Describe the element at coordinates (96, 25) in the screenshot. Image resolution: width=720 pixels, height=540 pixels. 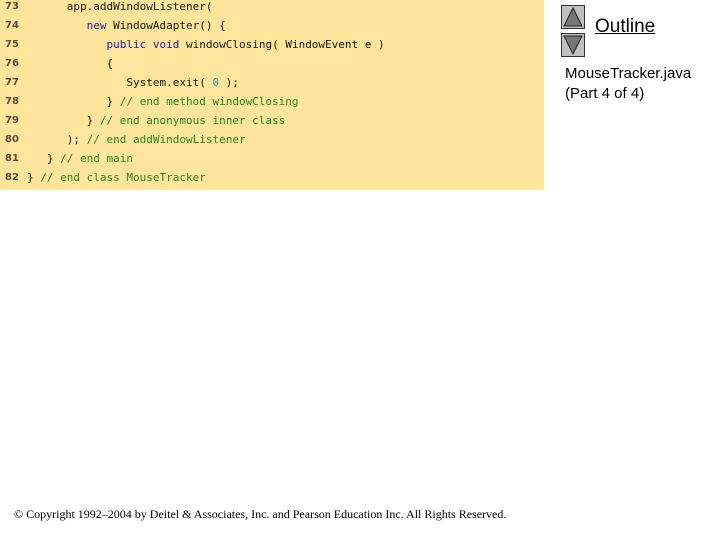
I see `keyword-token: new` at that location.